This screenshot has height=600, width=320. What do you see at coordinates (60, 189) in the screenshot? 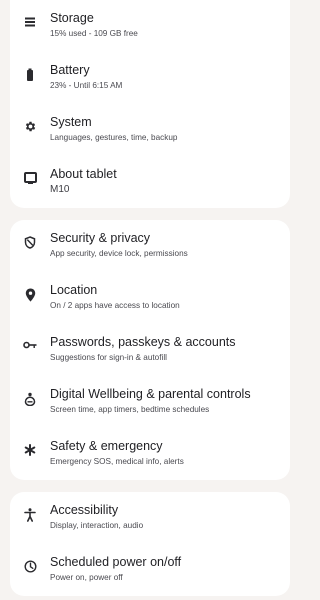
I see `about-tablet-subtitle: M10` at bounding box center [60, 189].